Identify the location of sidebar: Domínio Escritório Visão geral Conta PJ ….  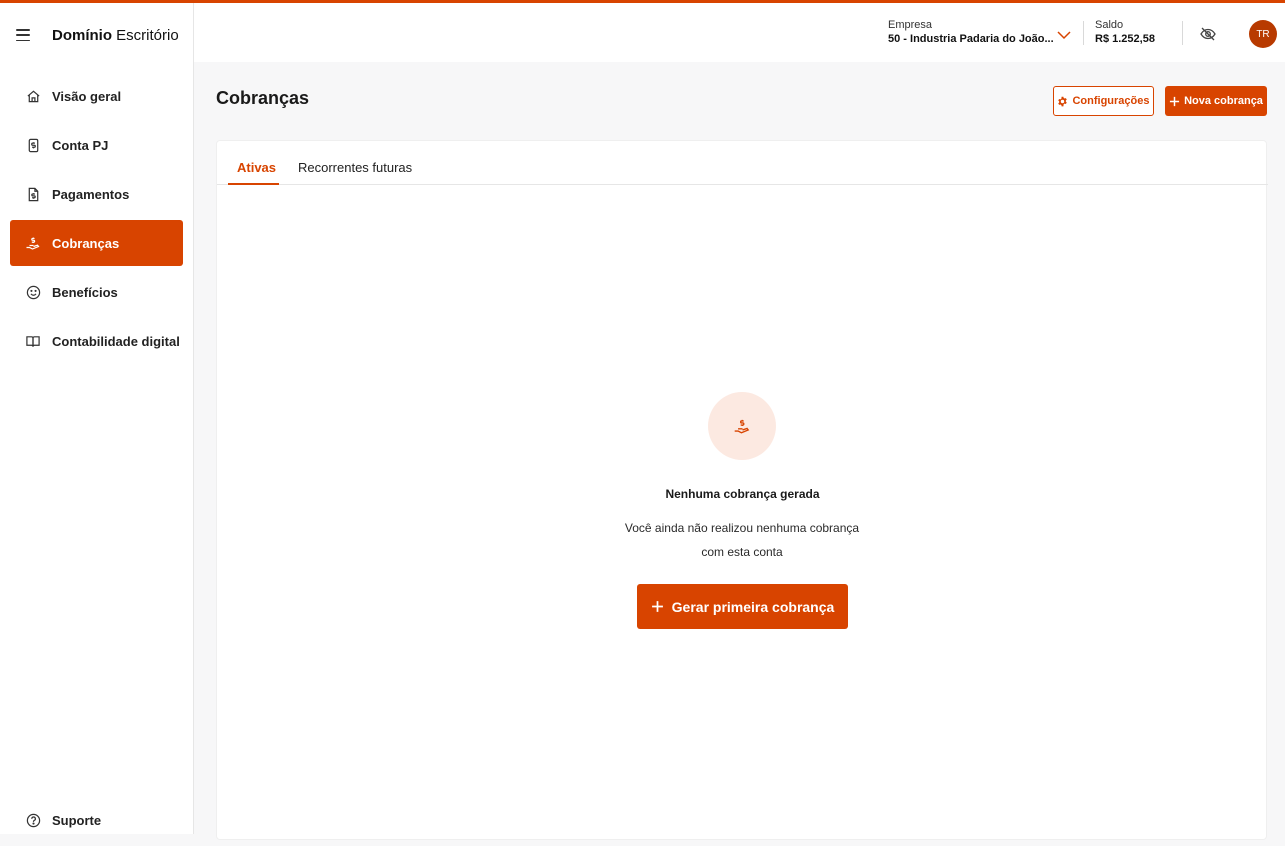
(97, 418).